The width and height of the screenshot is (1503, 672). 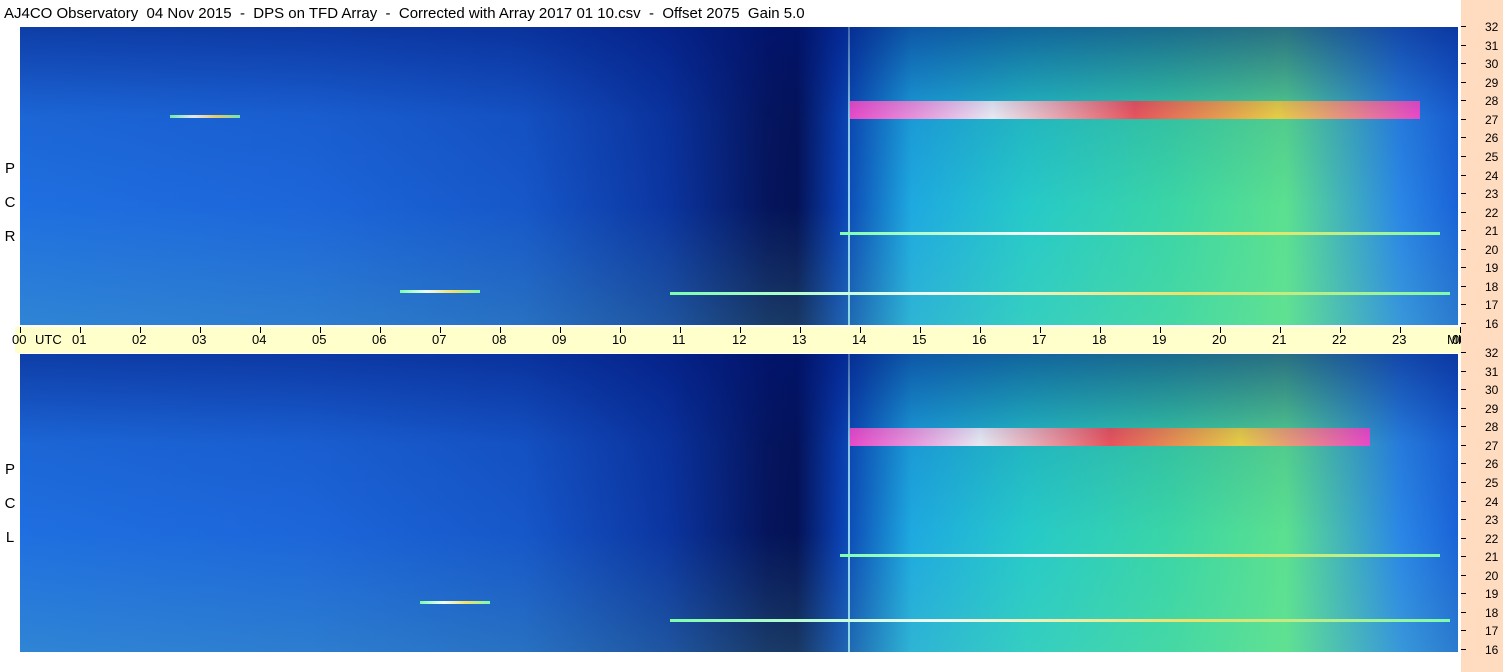 I want to click on freq-tick: 27, so click(x=1482, y=446).